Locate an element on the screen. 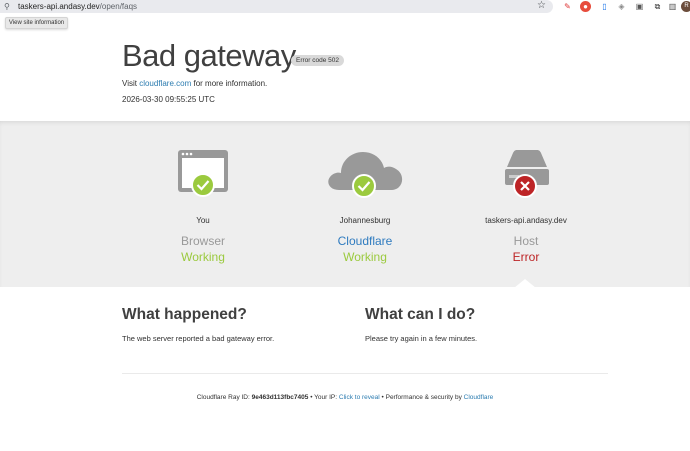 The height and width of the screenshot is (451, 690). reveal-ip-link: Click to reveal is located at coordinates (359, 397).